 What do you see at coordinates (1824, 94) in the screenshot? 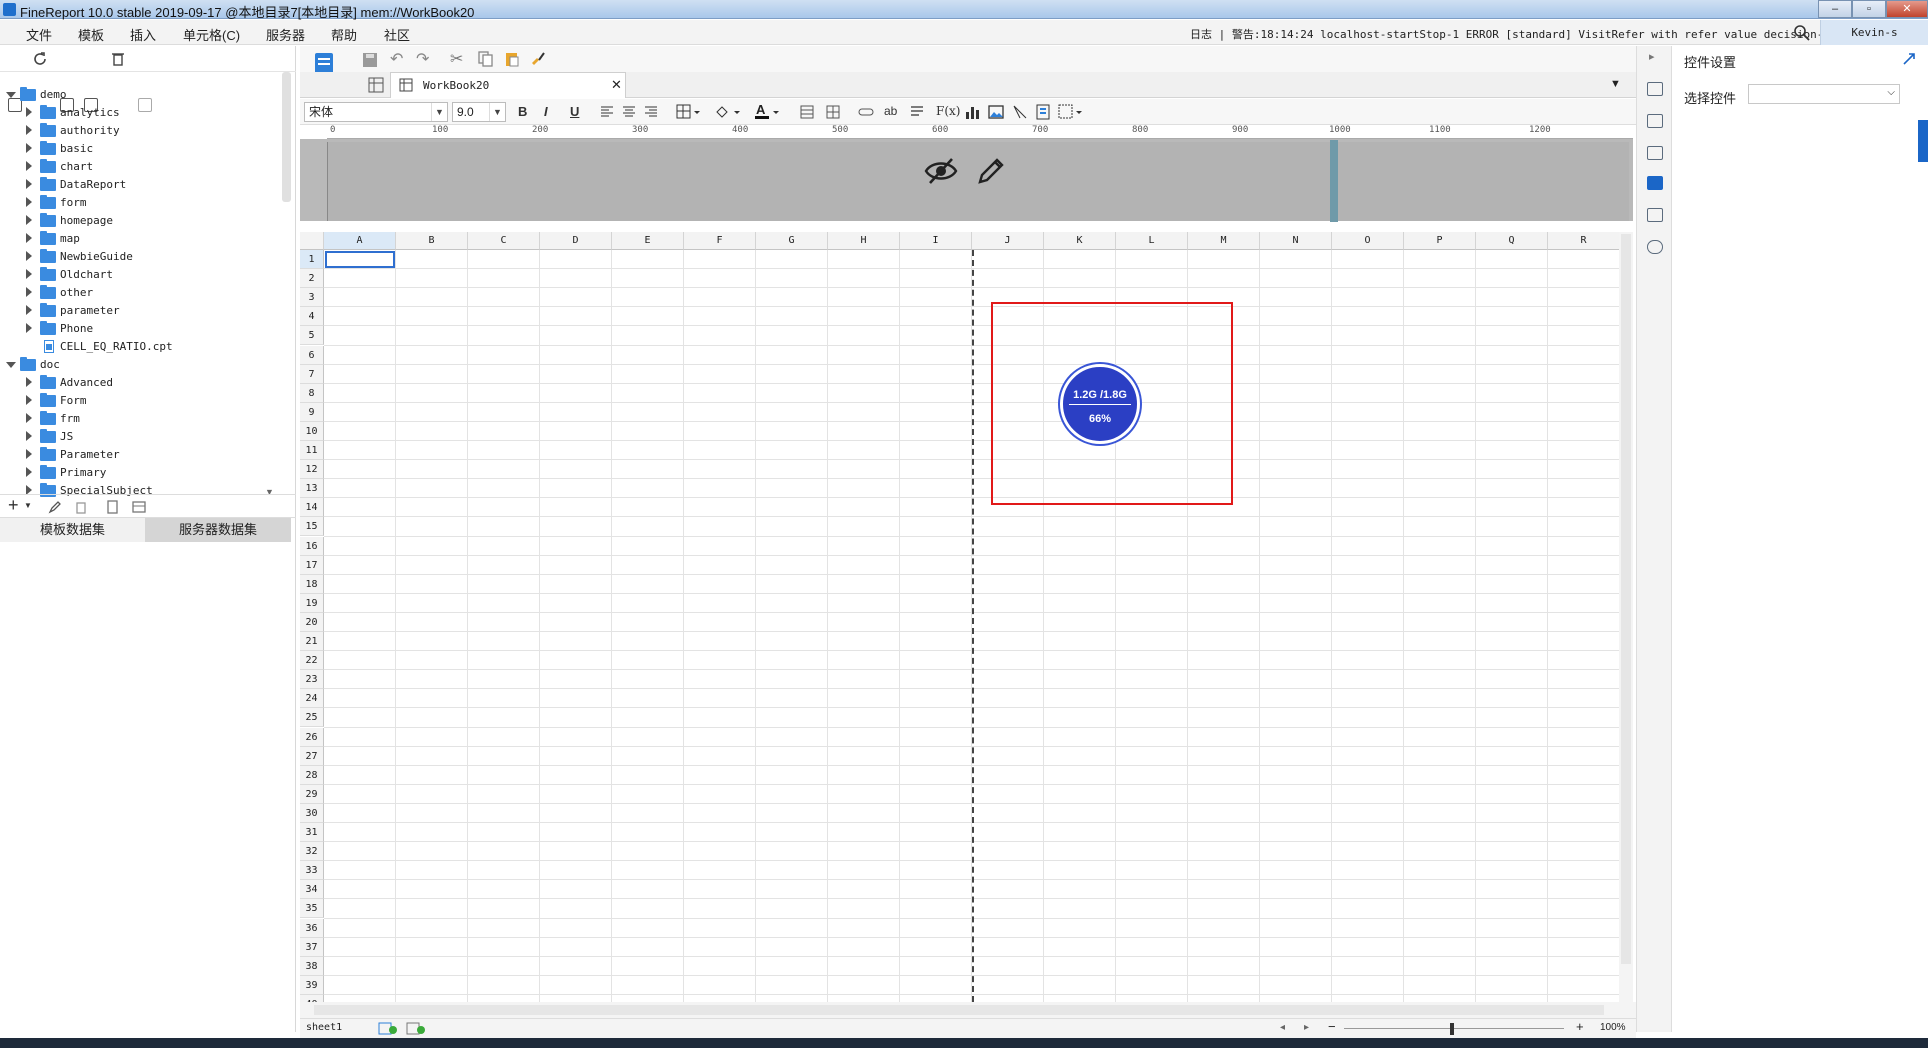
I see `select-widget-dropdown: ⌵` at bounding box center [1824, 94].